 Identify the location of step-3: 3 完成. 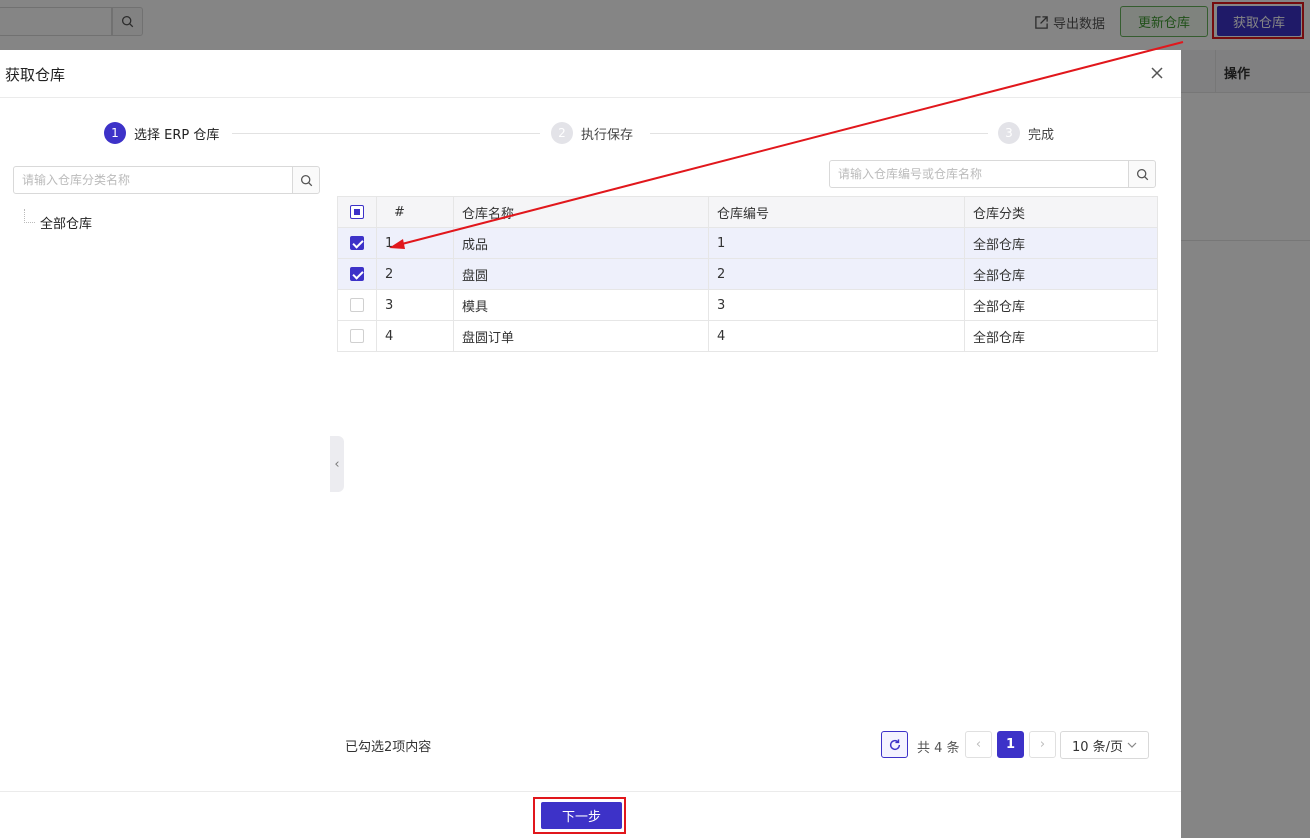
(1026, 133).